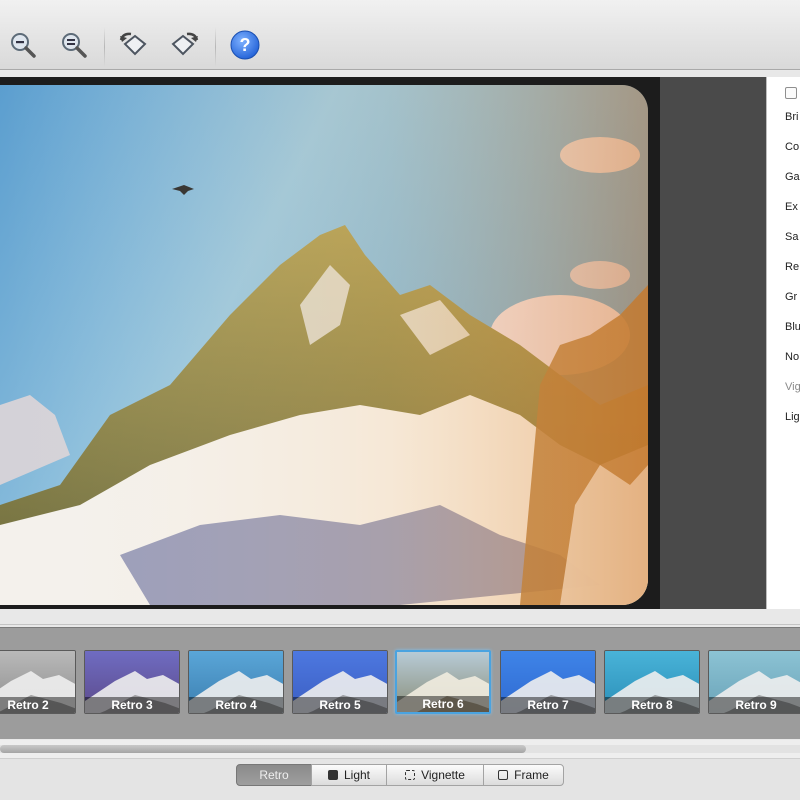 Image resolution: width=800 pixels, height=800 pixels. What do you see at coordinates (791, 93) in the screenshot?
I see `enable-adjustments-checkbox` at bounding box center [791, 93].